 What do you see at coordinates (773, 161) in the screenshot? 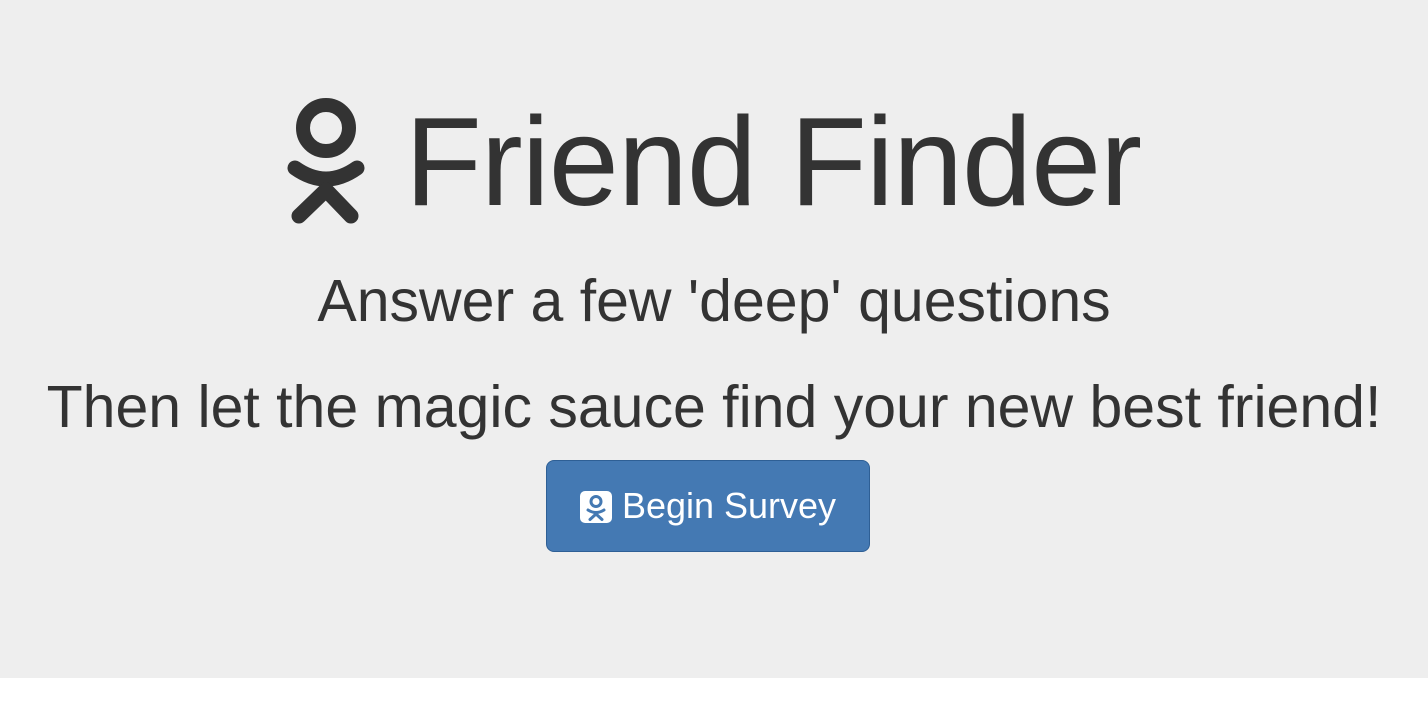
I see `title-text: Friend Finder` at bounding box center [773, 161].